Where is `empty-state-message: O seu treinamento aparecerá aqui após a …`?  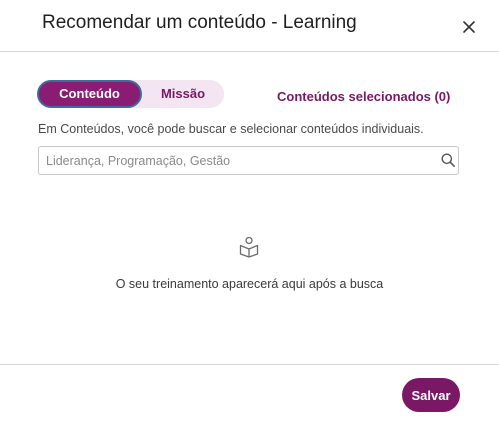
empty-state-message: O seu treinamento aparecerá aqui após a … is located at coordinates (249, 284).